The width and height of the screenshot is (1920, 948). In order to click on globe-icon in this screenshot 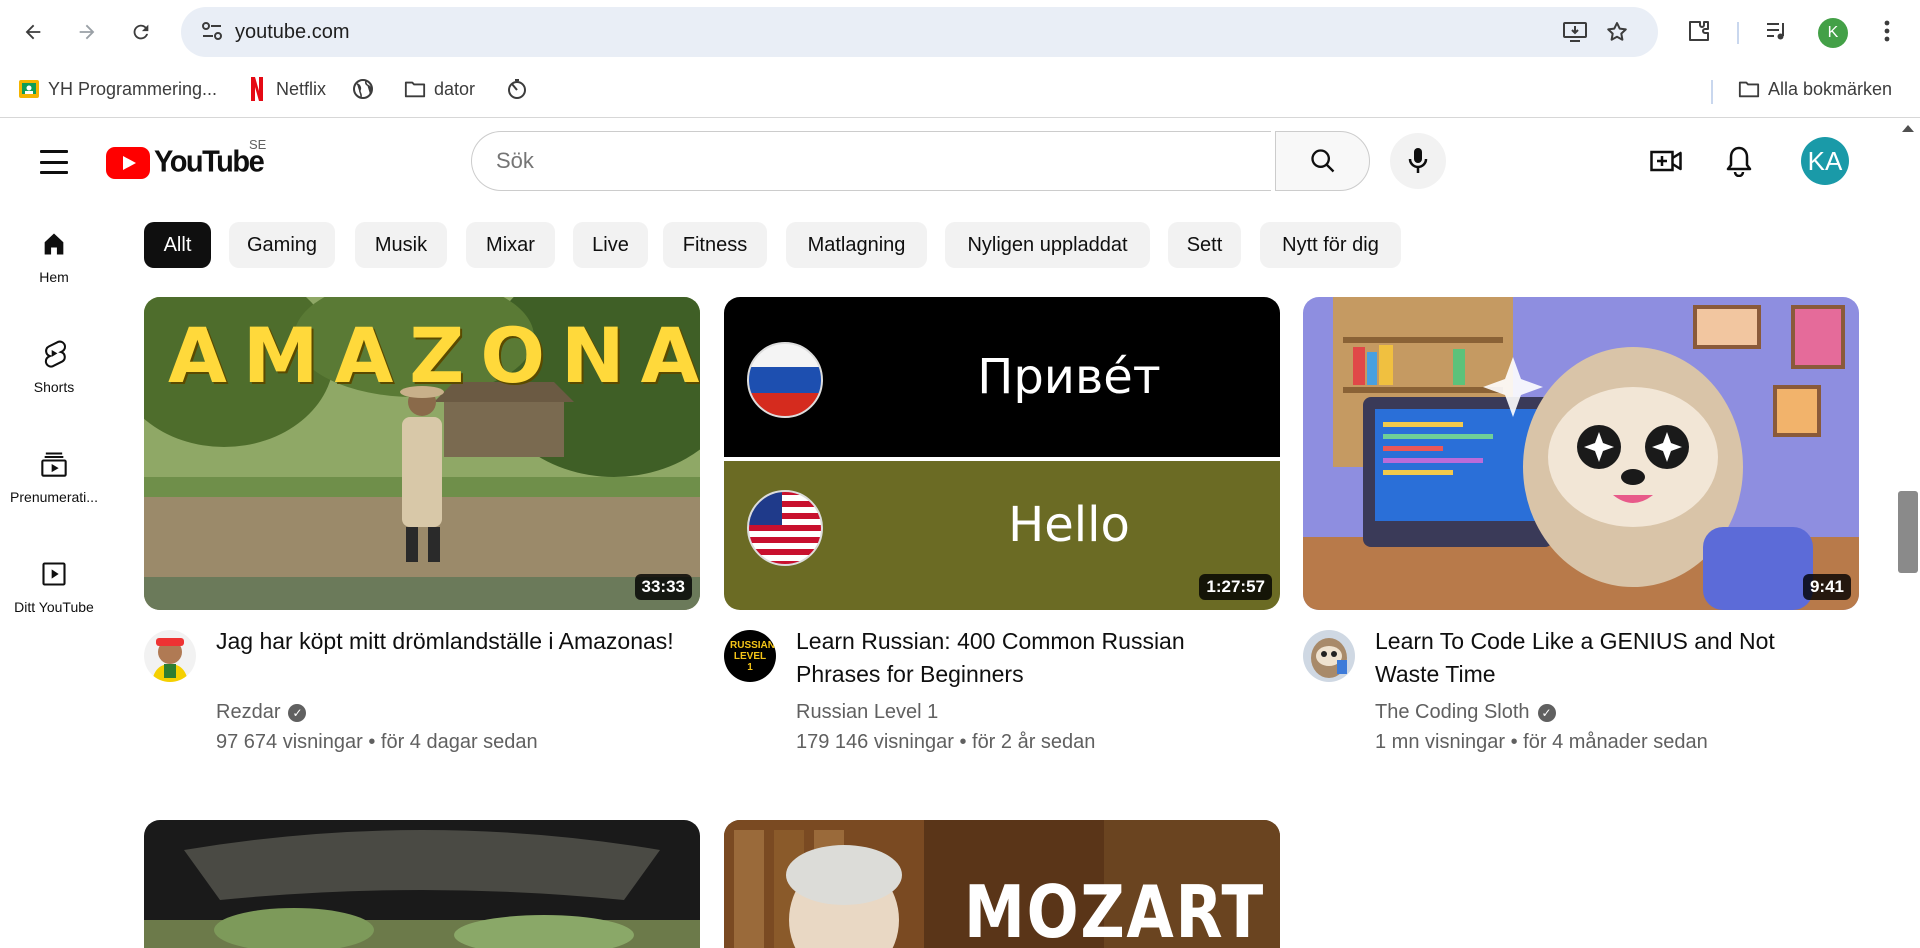, I will do `click(363, 89)`.